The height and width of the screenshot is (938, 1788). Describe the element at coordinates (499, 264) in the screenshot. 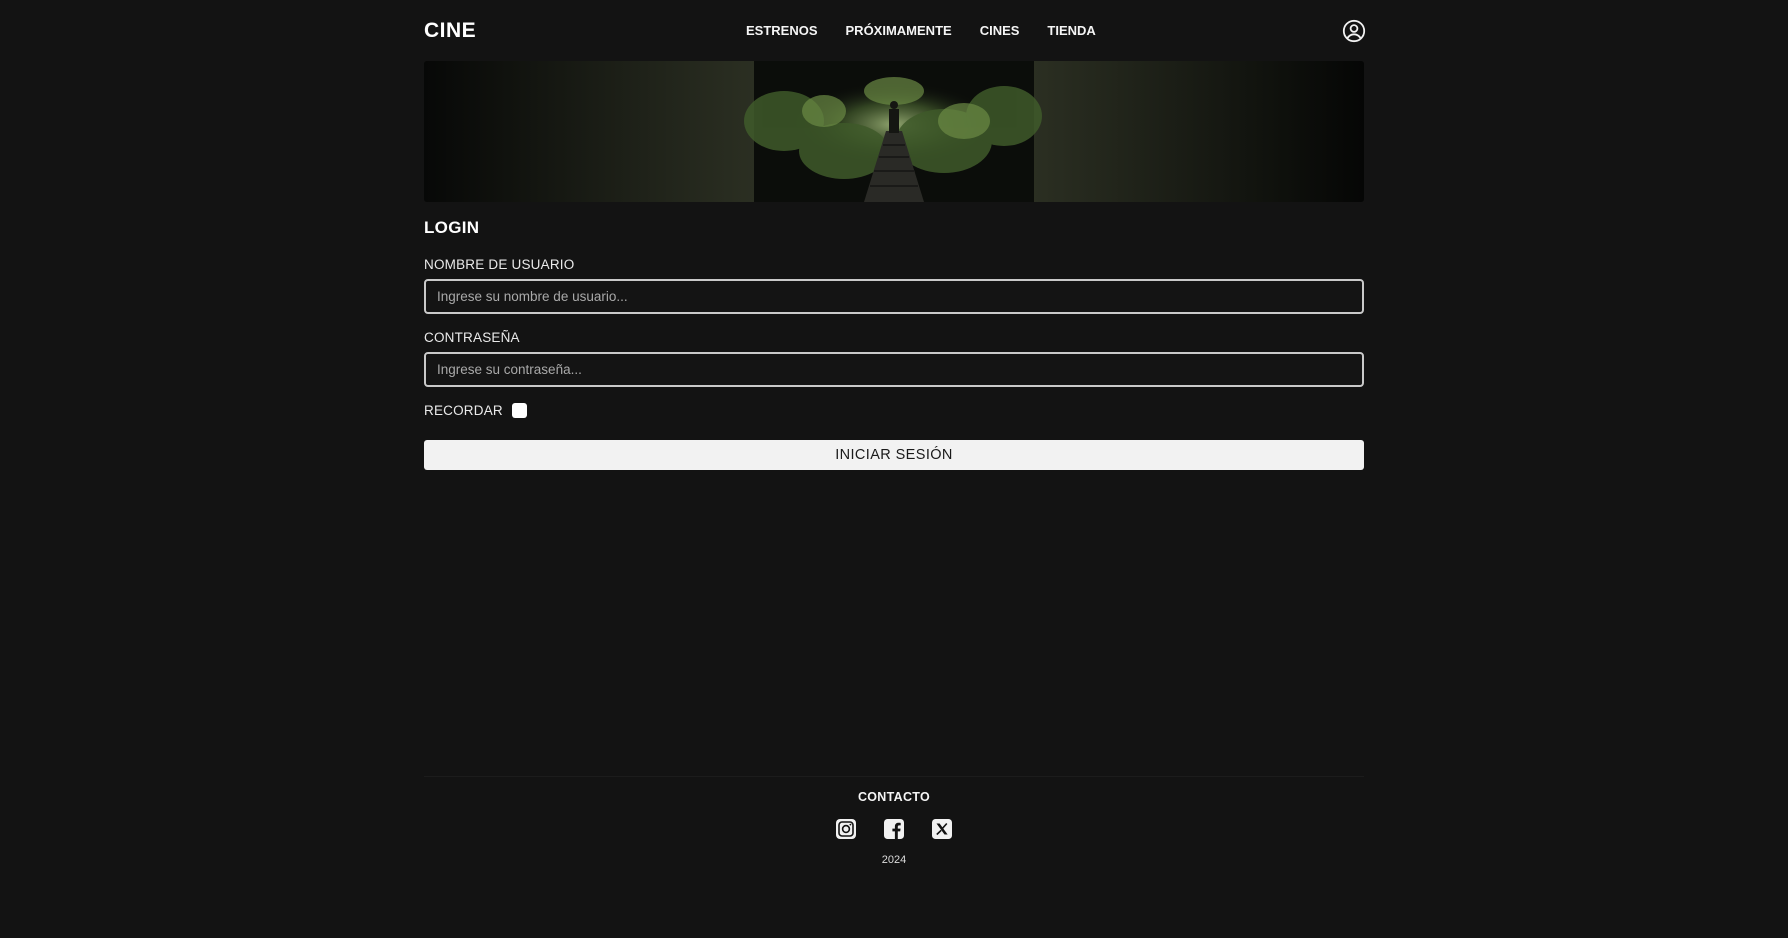

I see `username-label: NOMBRE DE USUARIO` at that location.